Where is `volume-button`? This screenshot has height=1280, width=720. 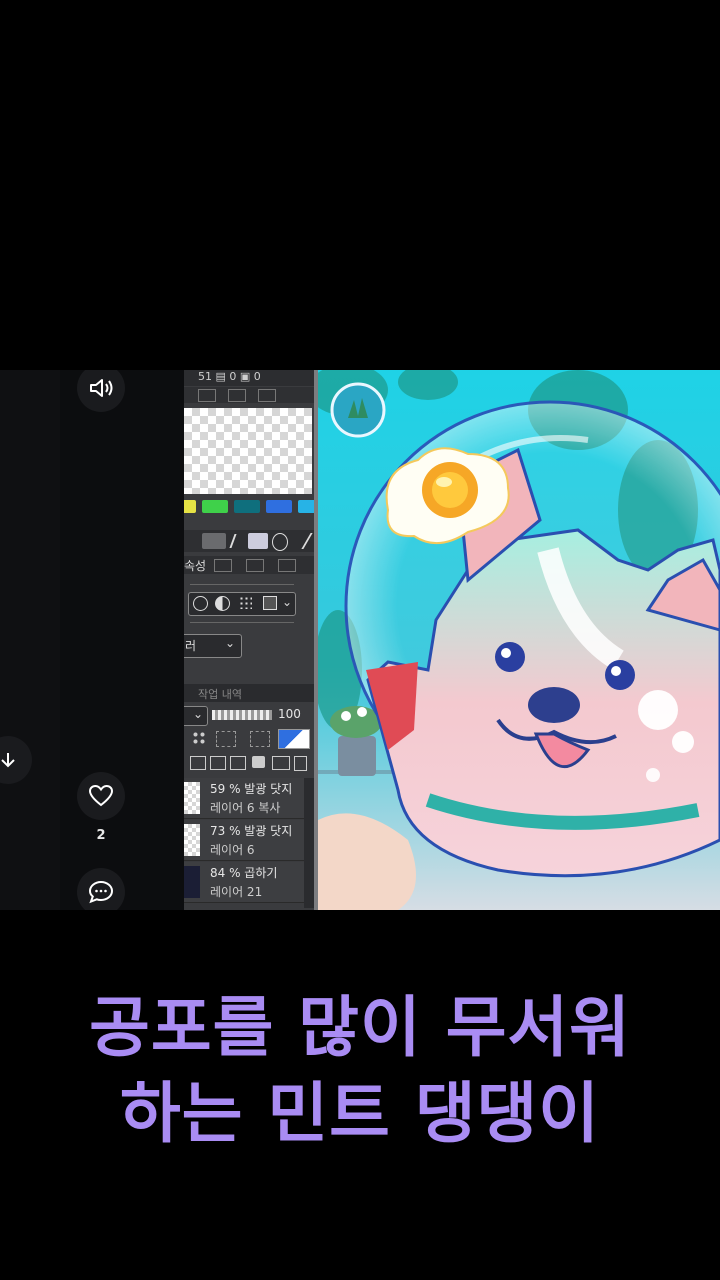 volume-button is located at coordinates (101, 391).